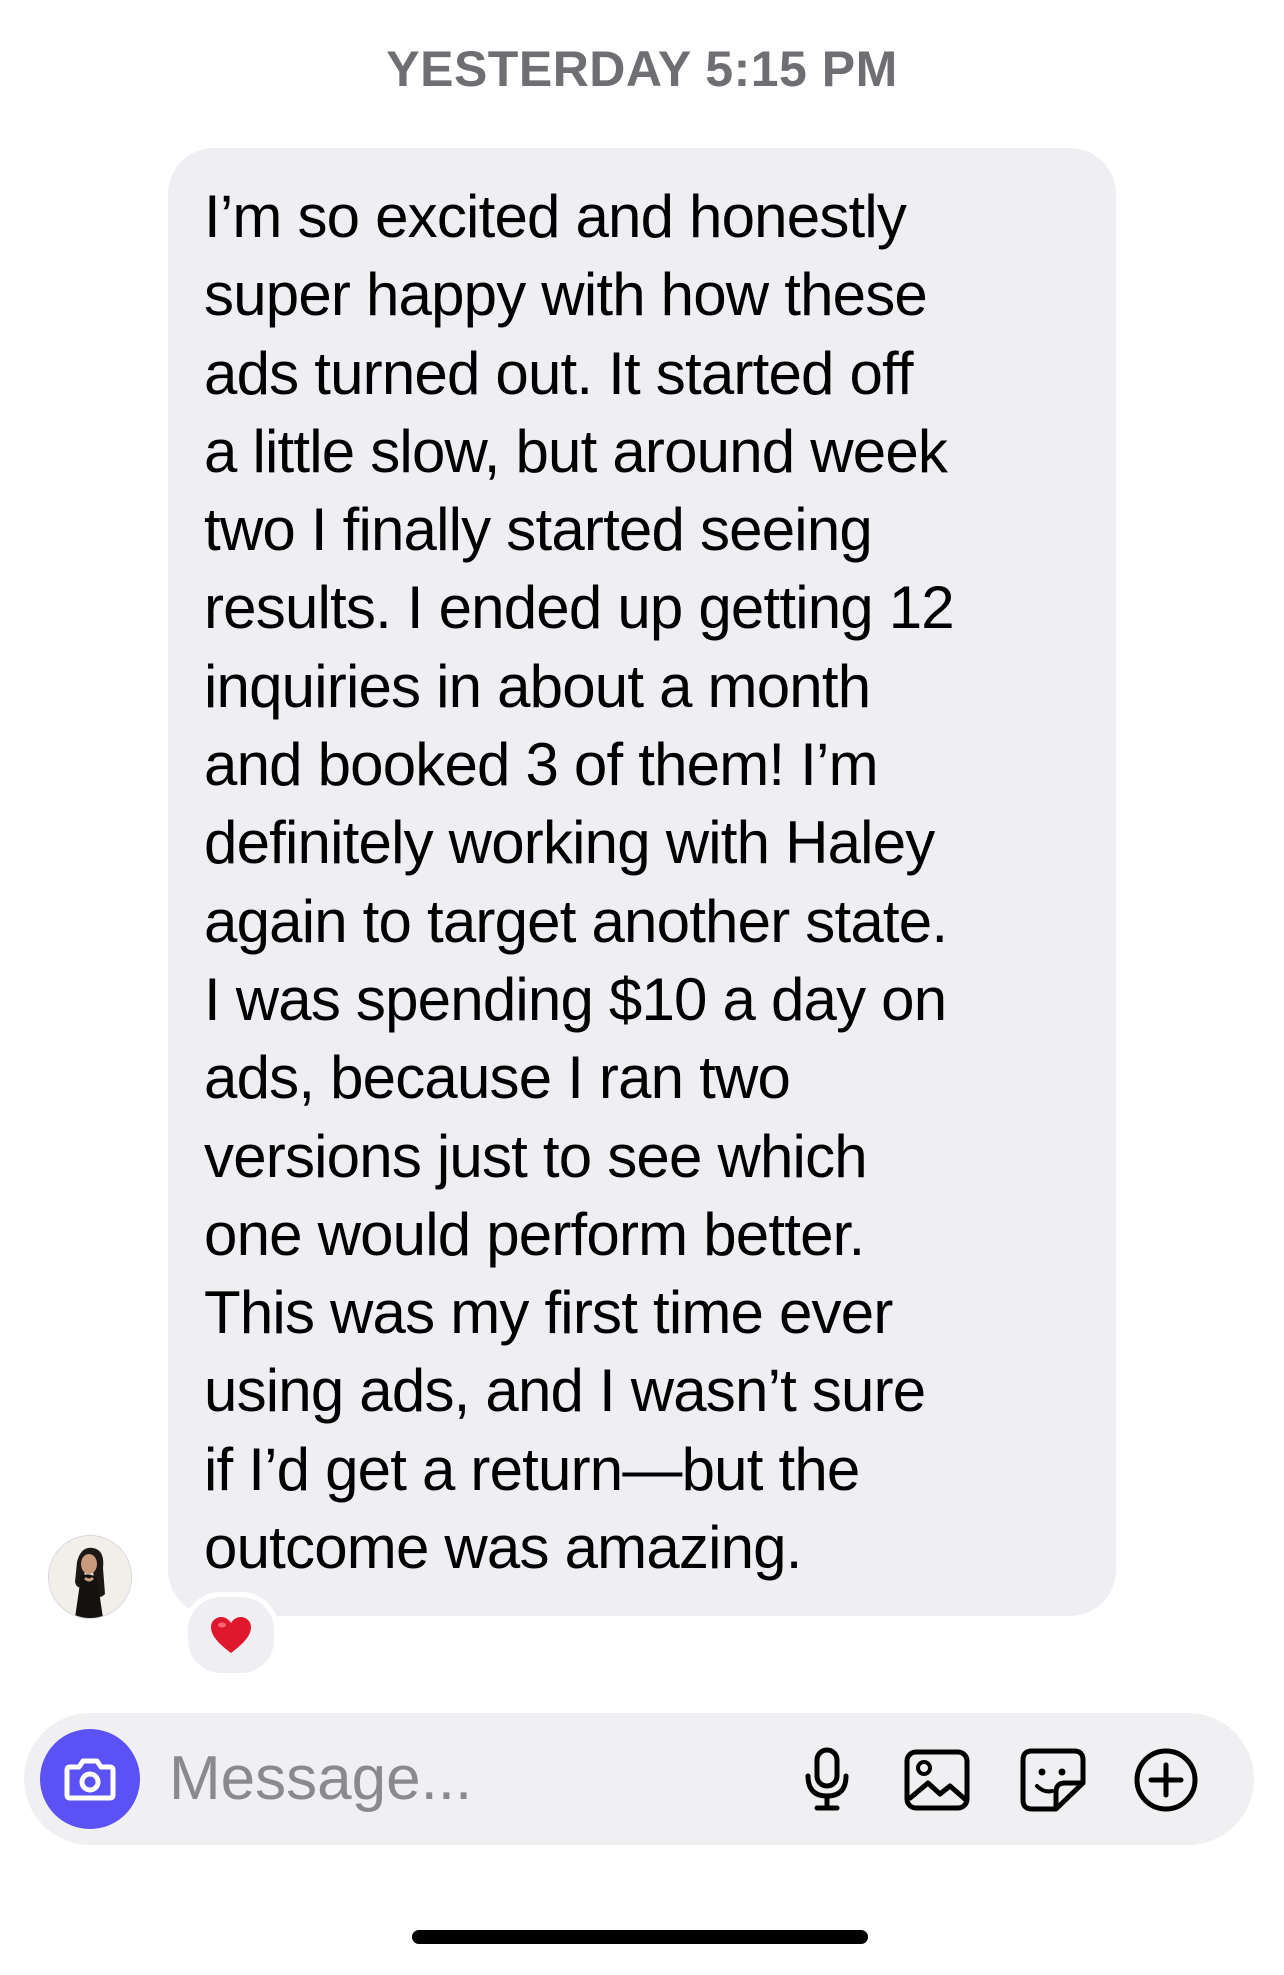  Describe the element at coordinates (537, 686) in the screenshot. I see `message-line: inquiries in about a month` at that location.